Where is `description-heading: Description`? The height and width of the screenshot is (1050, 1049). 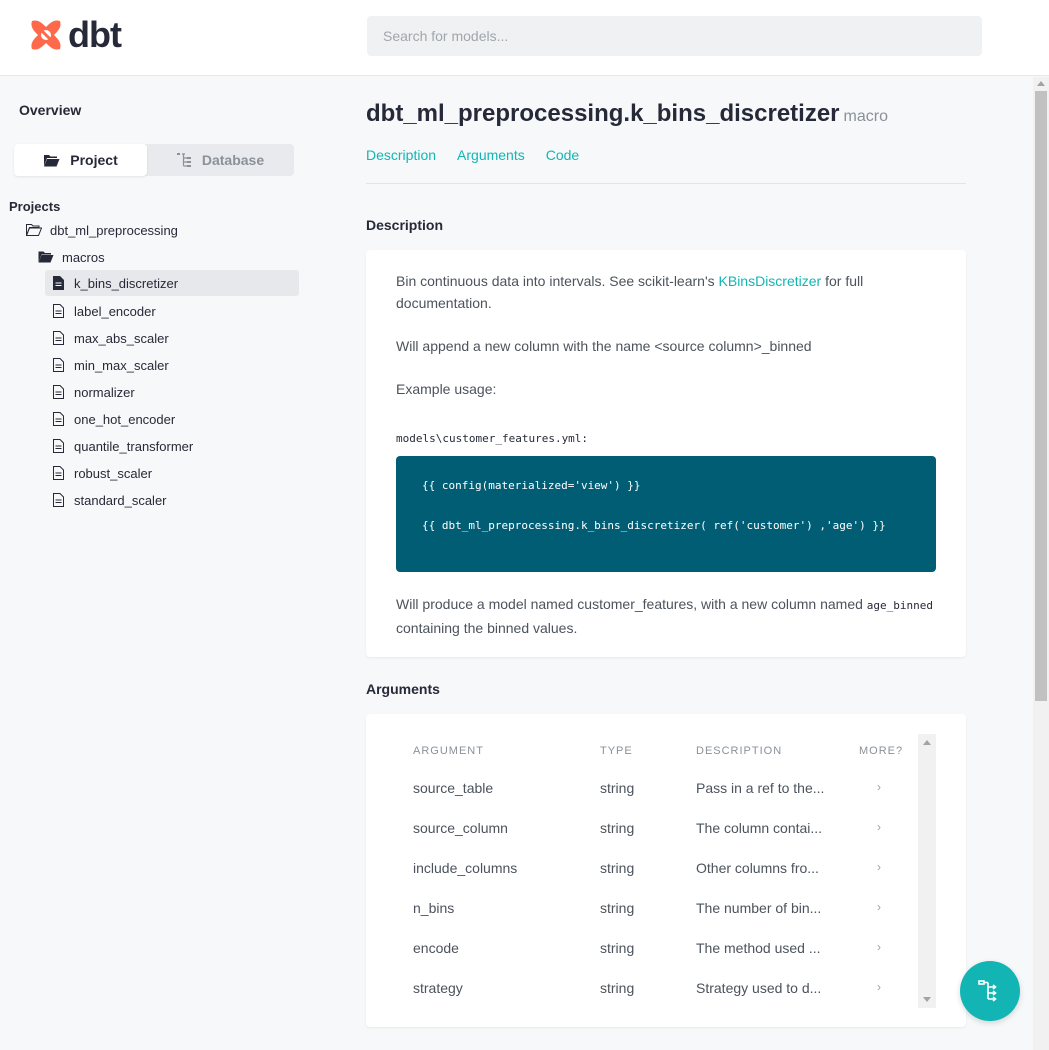
description-heading: Description is located at coordinates (405, 225).